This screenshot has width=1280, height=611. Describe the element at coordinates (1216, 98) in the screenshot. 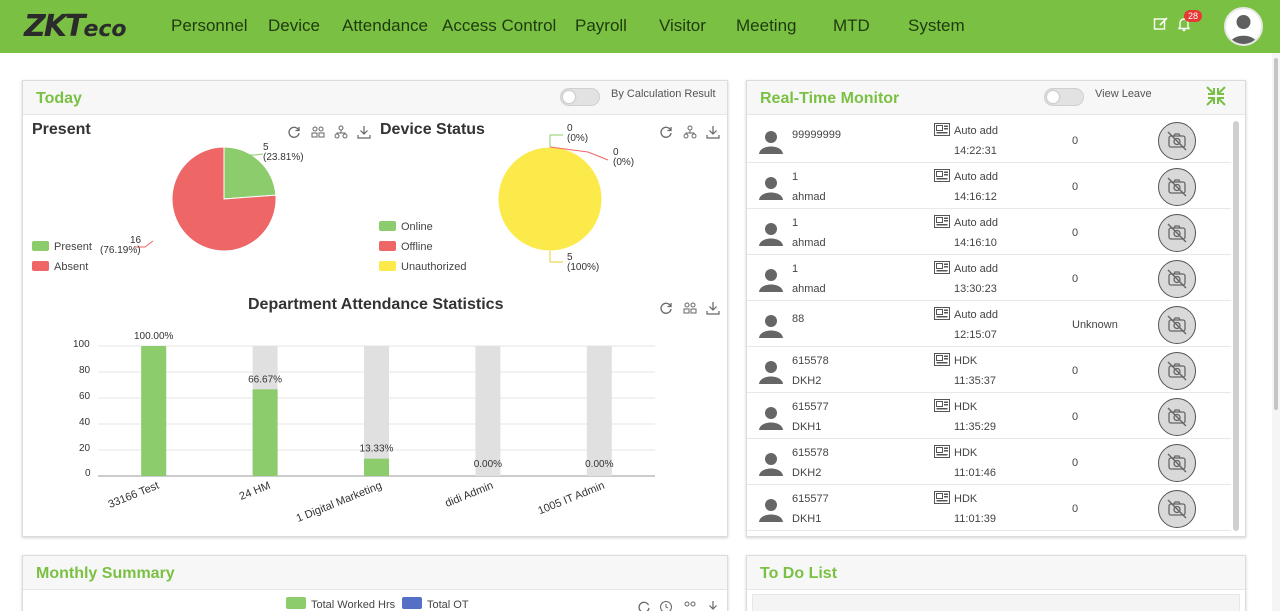

I see `collapse-icon` at that location.